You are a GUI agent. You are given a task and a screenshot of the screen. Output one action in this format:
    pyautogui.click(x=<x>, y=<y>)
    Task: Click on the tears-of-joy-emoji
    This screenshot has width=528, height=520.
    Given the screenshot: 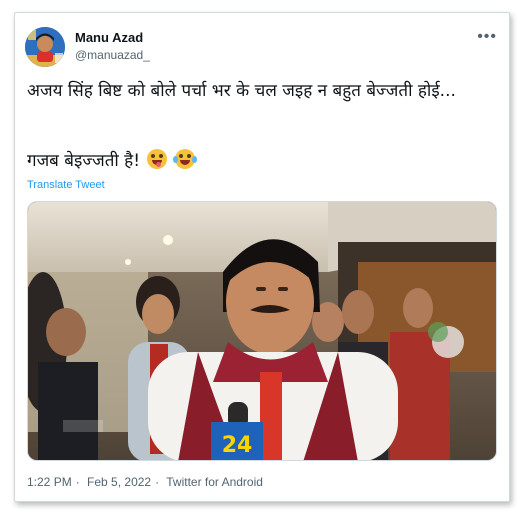 What is the action you would take?
    pyautogui.click(x=184, y=159)
    